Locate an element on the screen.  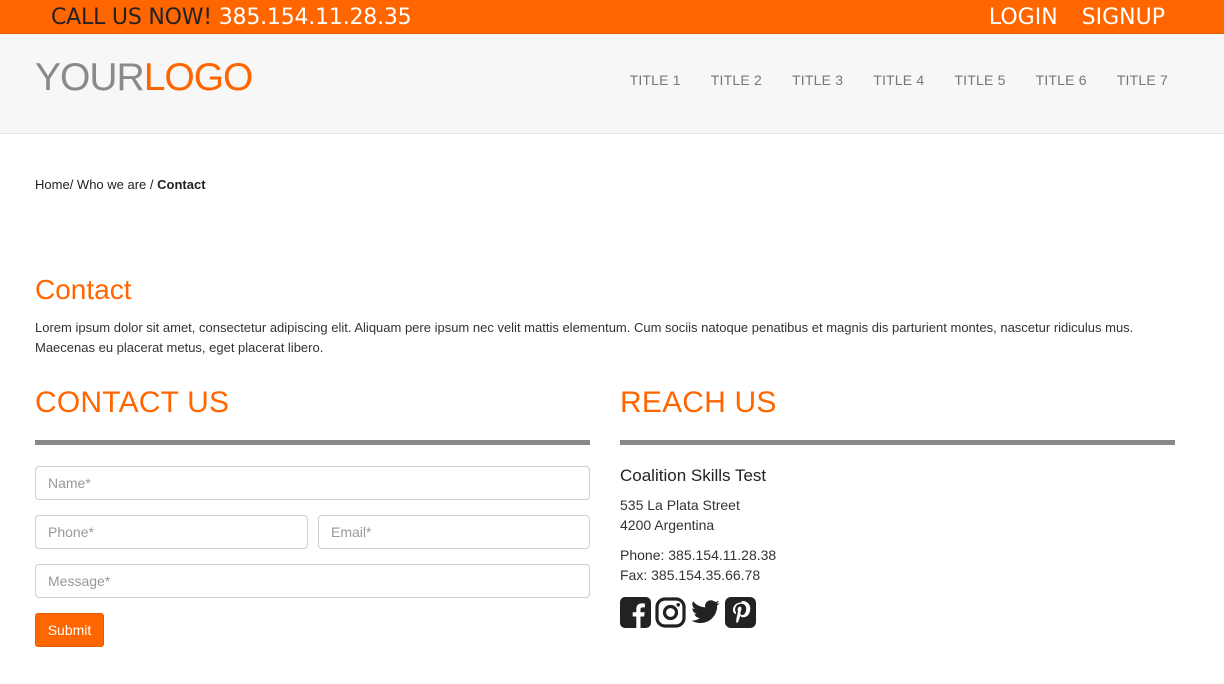
address-city: 4200 Argentina is located at coordinates (667, 525).